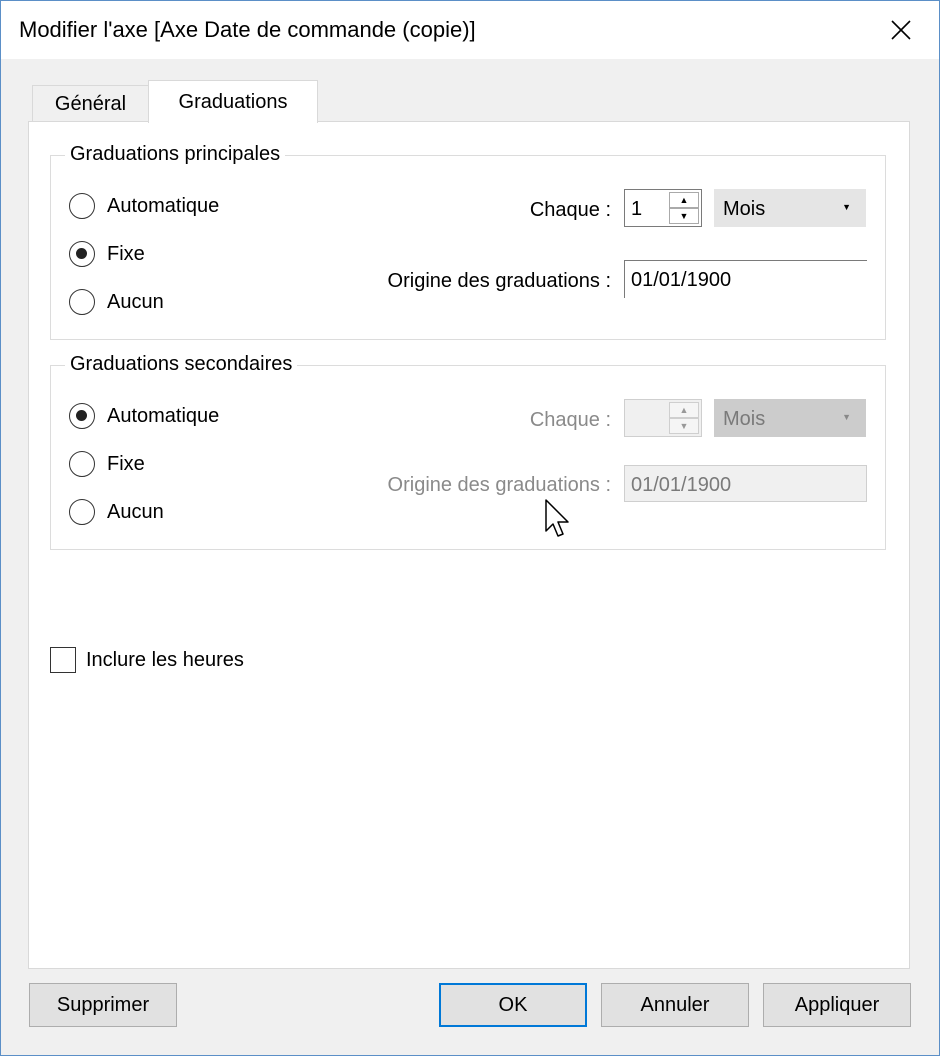  What do you see at coordinates (837, 1005) in the screenshot?
I see `apply-button: Appliquer` at bounding box center [837, 1005].